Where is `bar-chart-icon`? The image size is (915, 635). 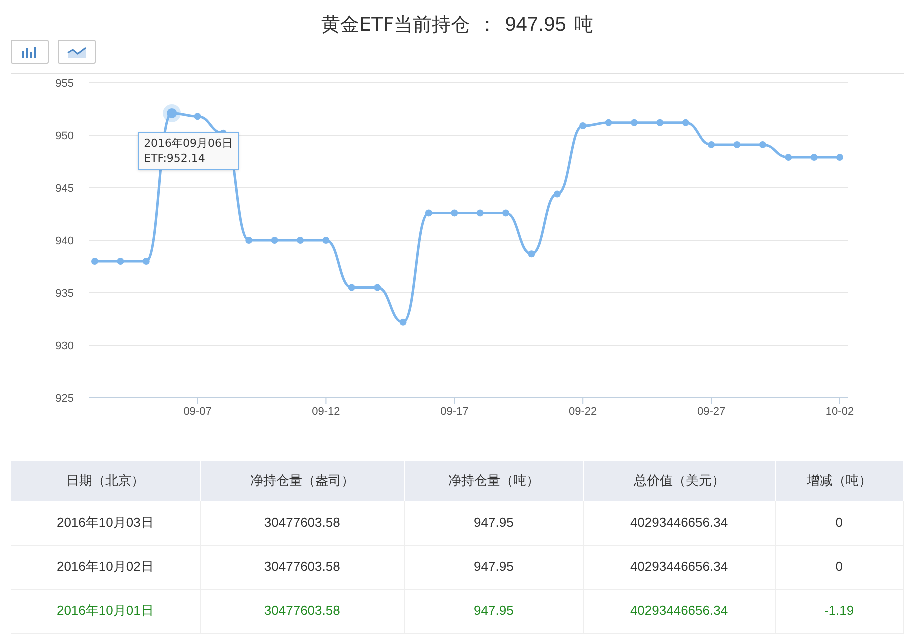
bar-chart-icon is located at coordinates (30, 52).